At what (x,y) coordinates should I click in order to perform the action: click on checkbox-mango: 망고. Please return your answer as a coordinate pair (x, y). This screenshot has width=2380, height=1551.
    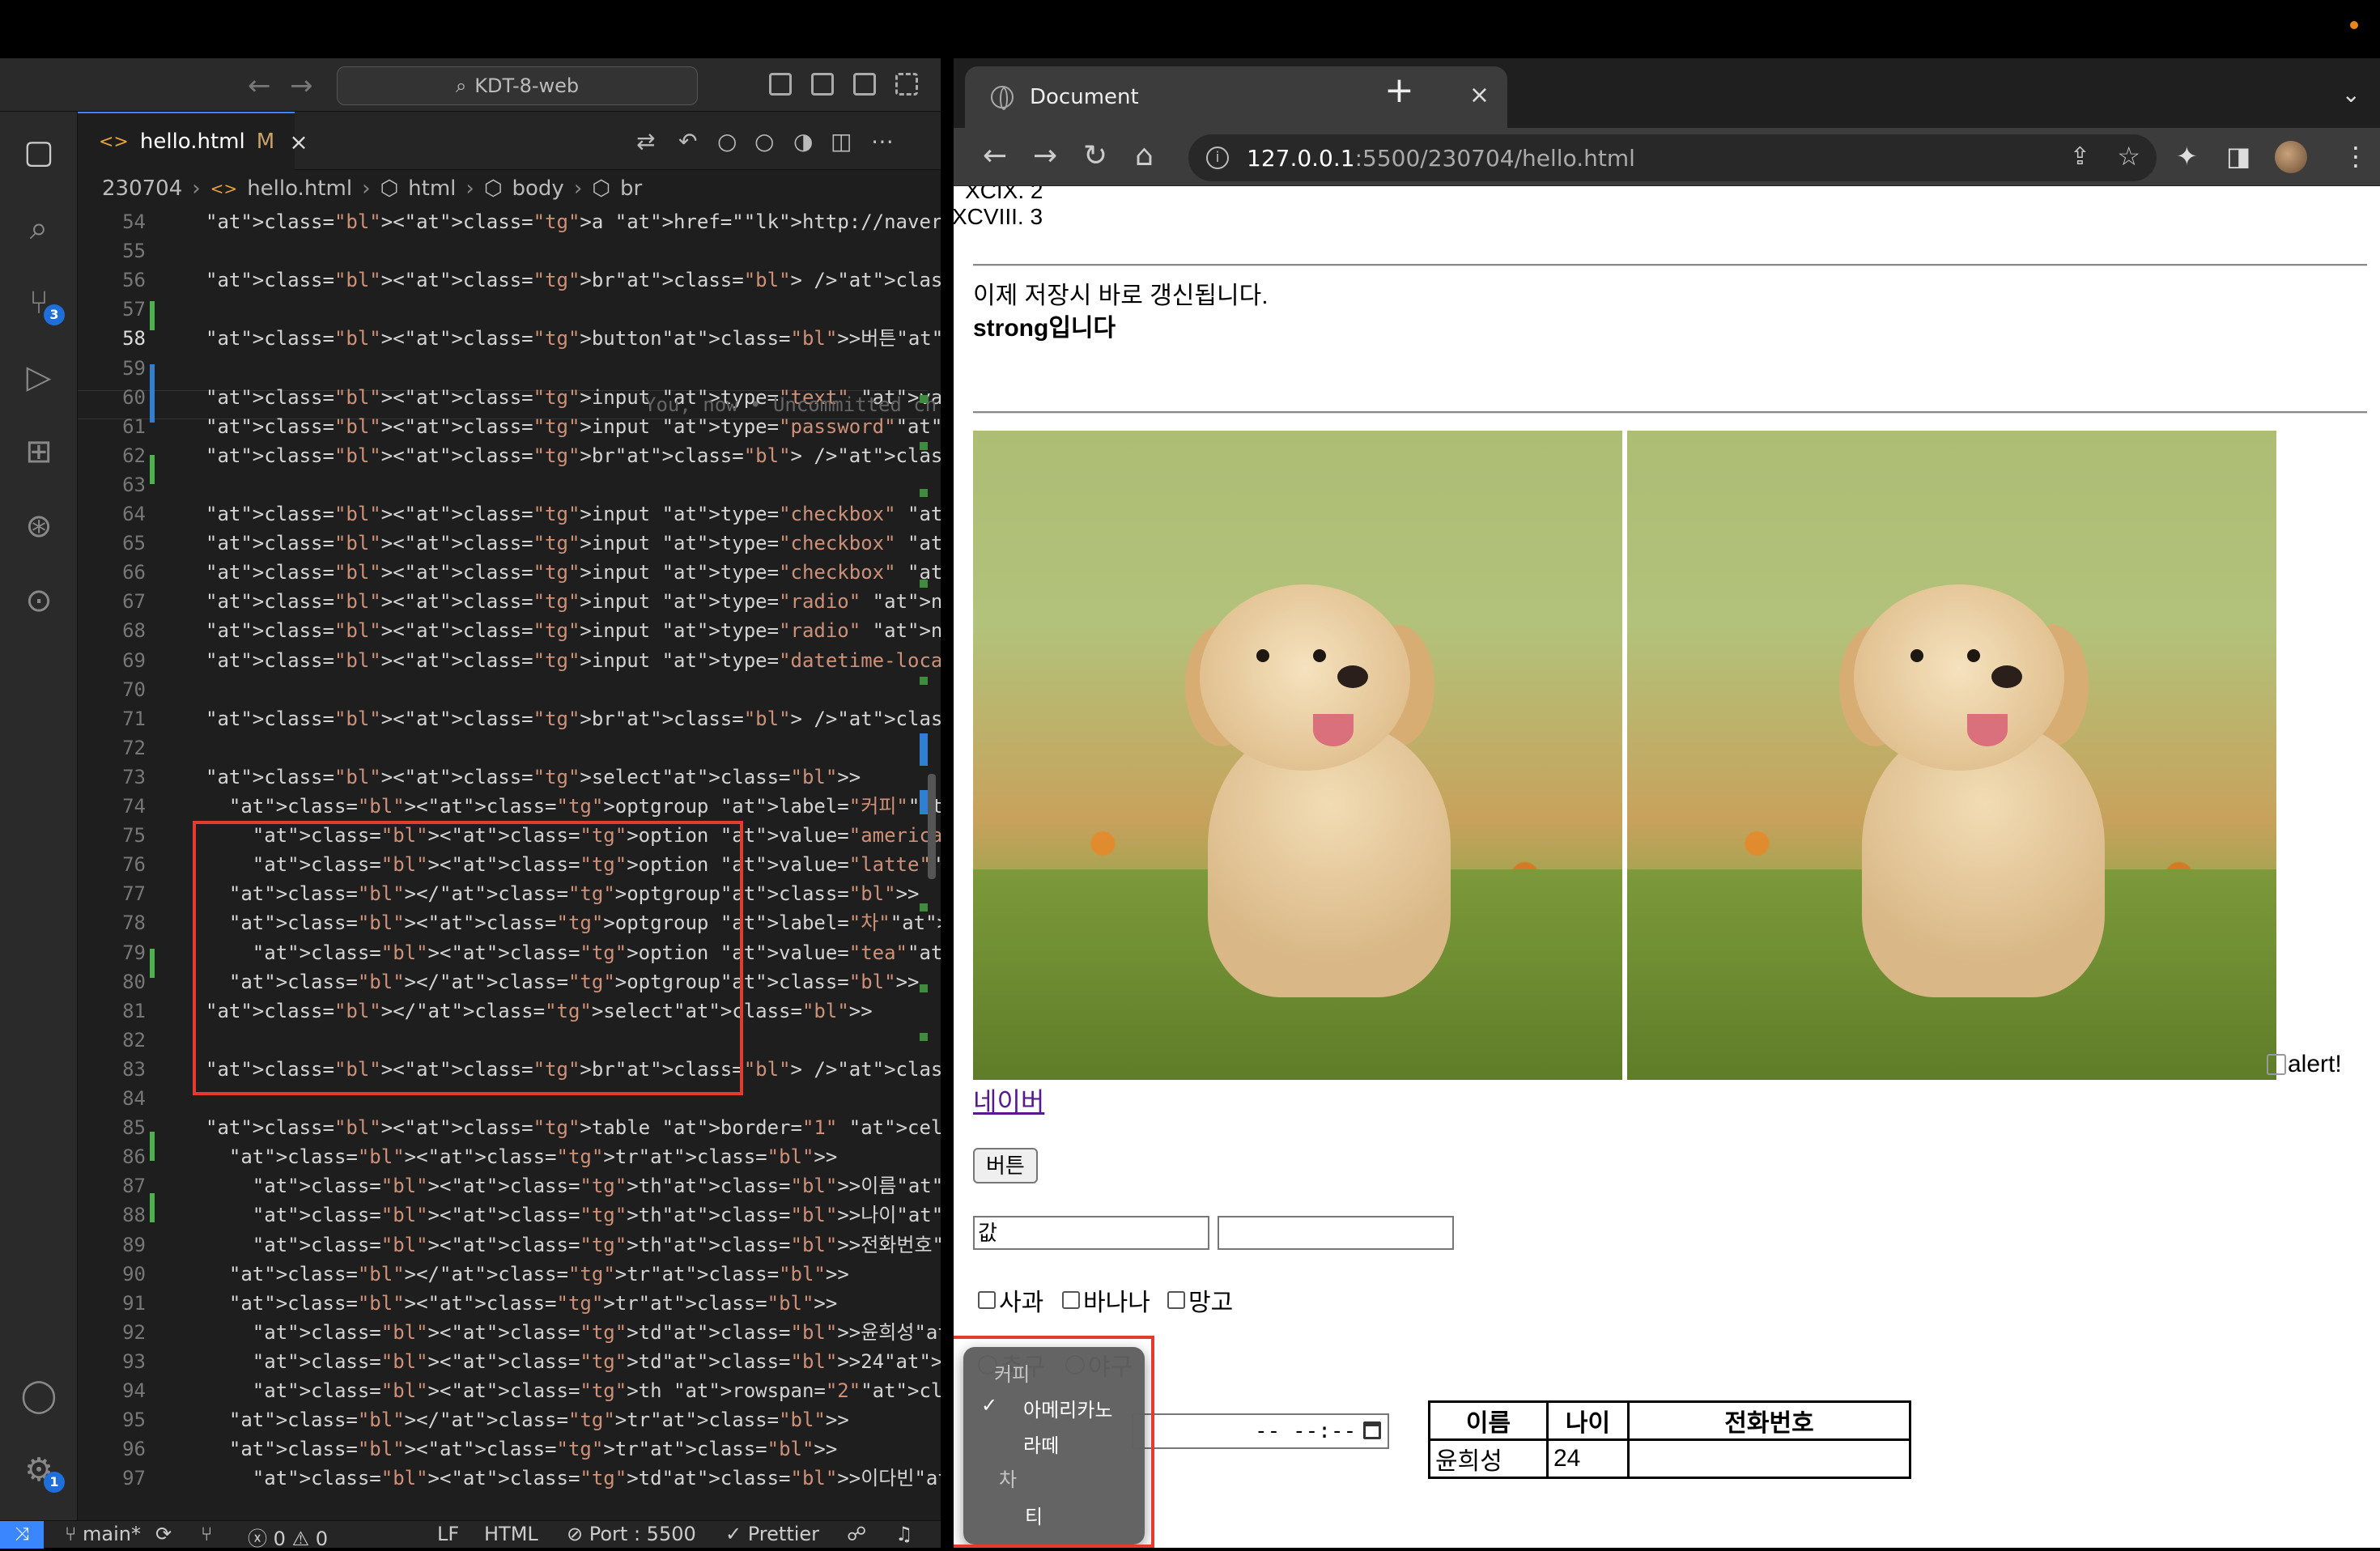
    Looking at the image, I should click on (1200, 1300).